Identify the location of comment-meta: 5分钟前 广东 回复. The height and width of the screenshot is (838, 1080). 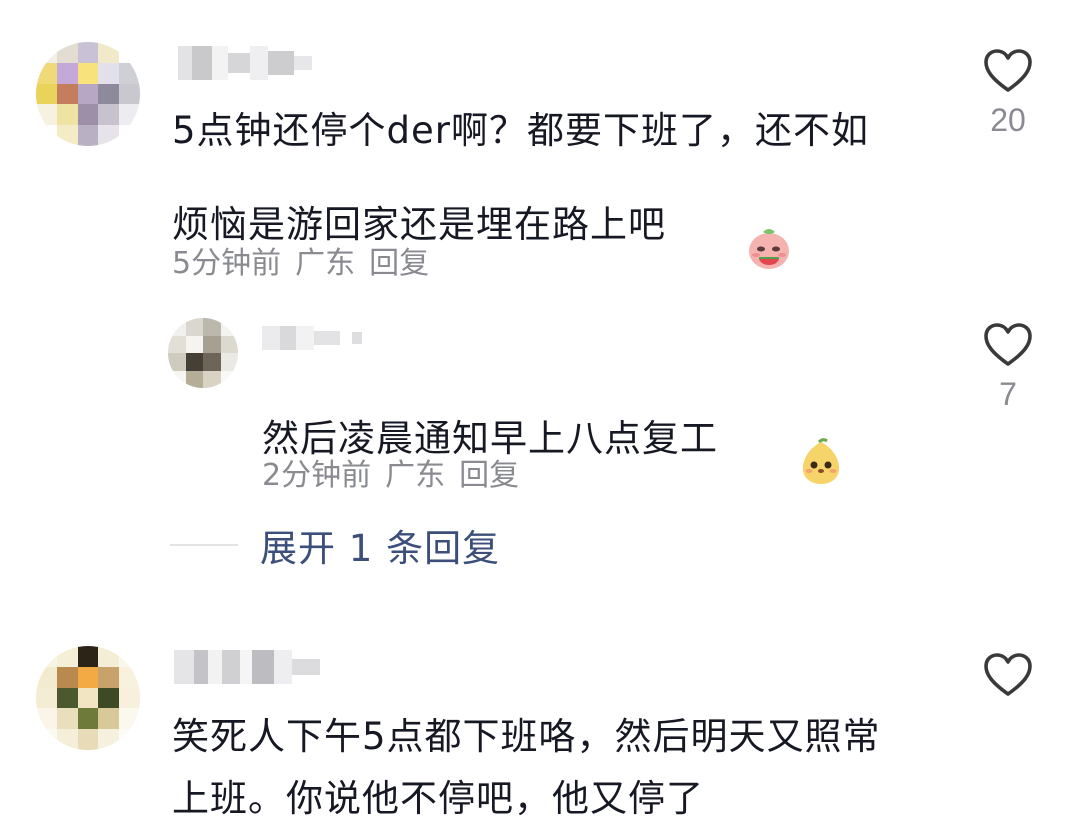
(300, 260).